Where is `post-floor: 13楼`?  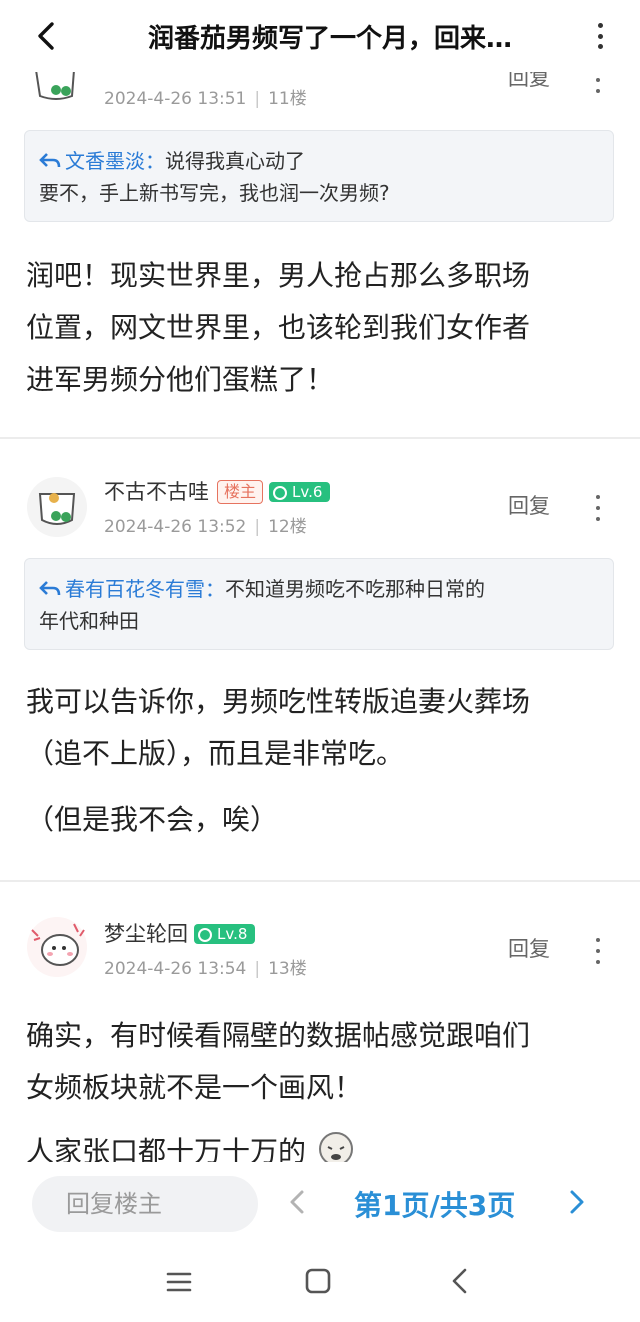
post-floor: 13楼 is located at coordinates (287, 969).